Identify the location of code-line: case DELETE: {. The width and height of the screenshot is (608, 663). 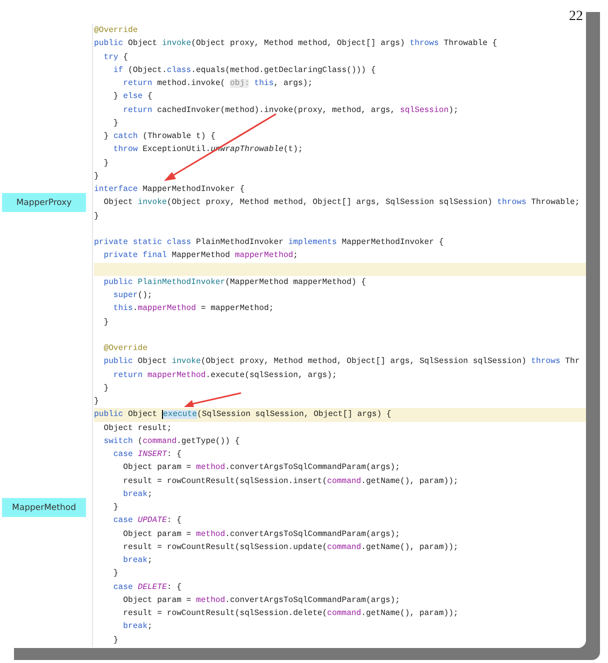
(147, 588).